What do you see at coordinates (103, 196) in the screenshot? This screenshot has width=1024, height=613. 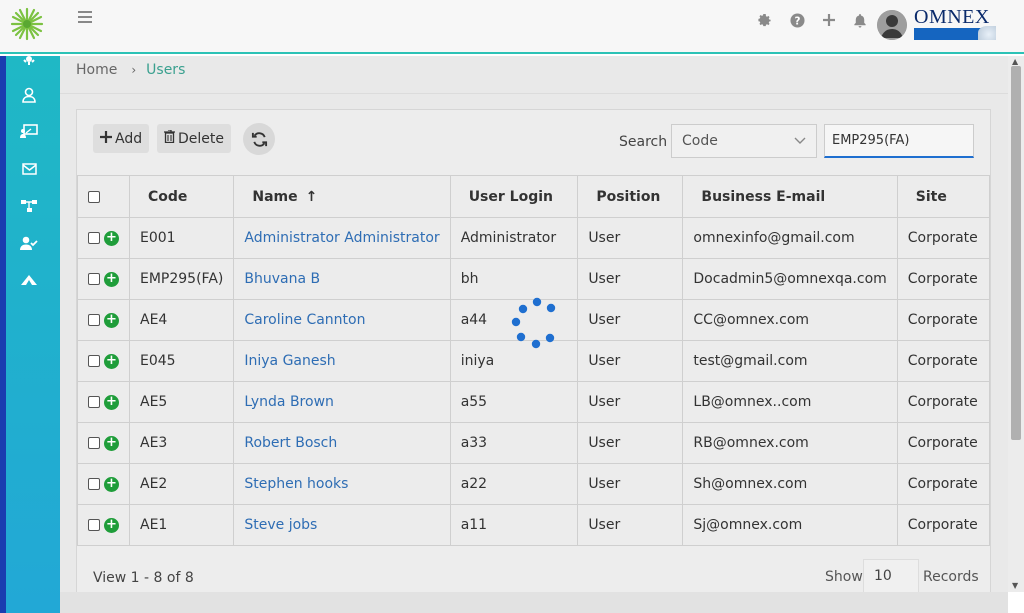 I see `select-all-header` at bounding box center [103, 196].